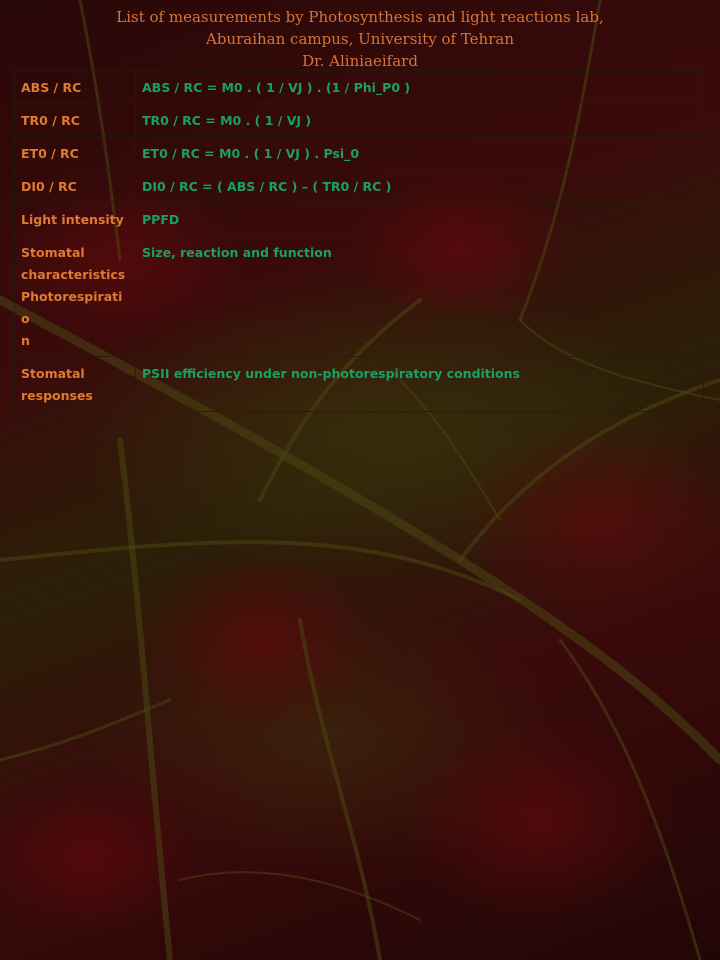 The image size is (720, 960). I want to click on row-label: Light intensity, so click(75, 219).